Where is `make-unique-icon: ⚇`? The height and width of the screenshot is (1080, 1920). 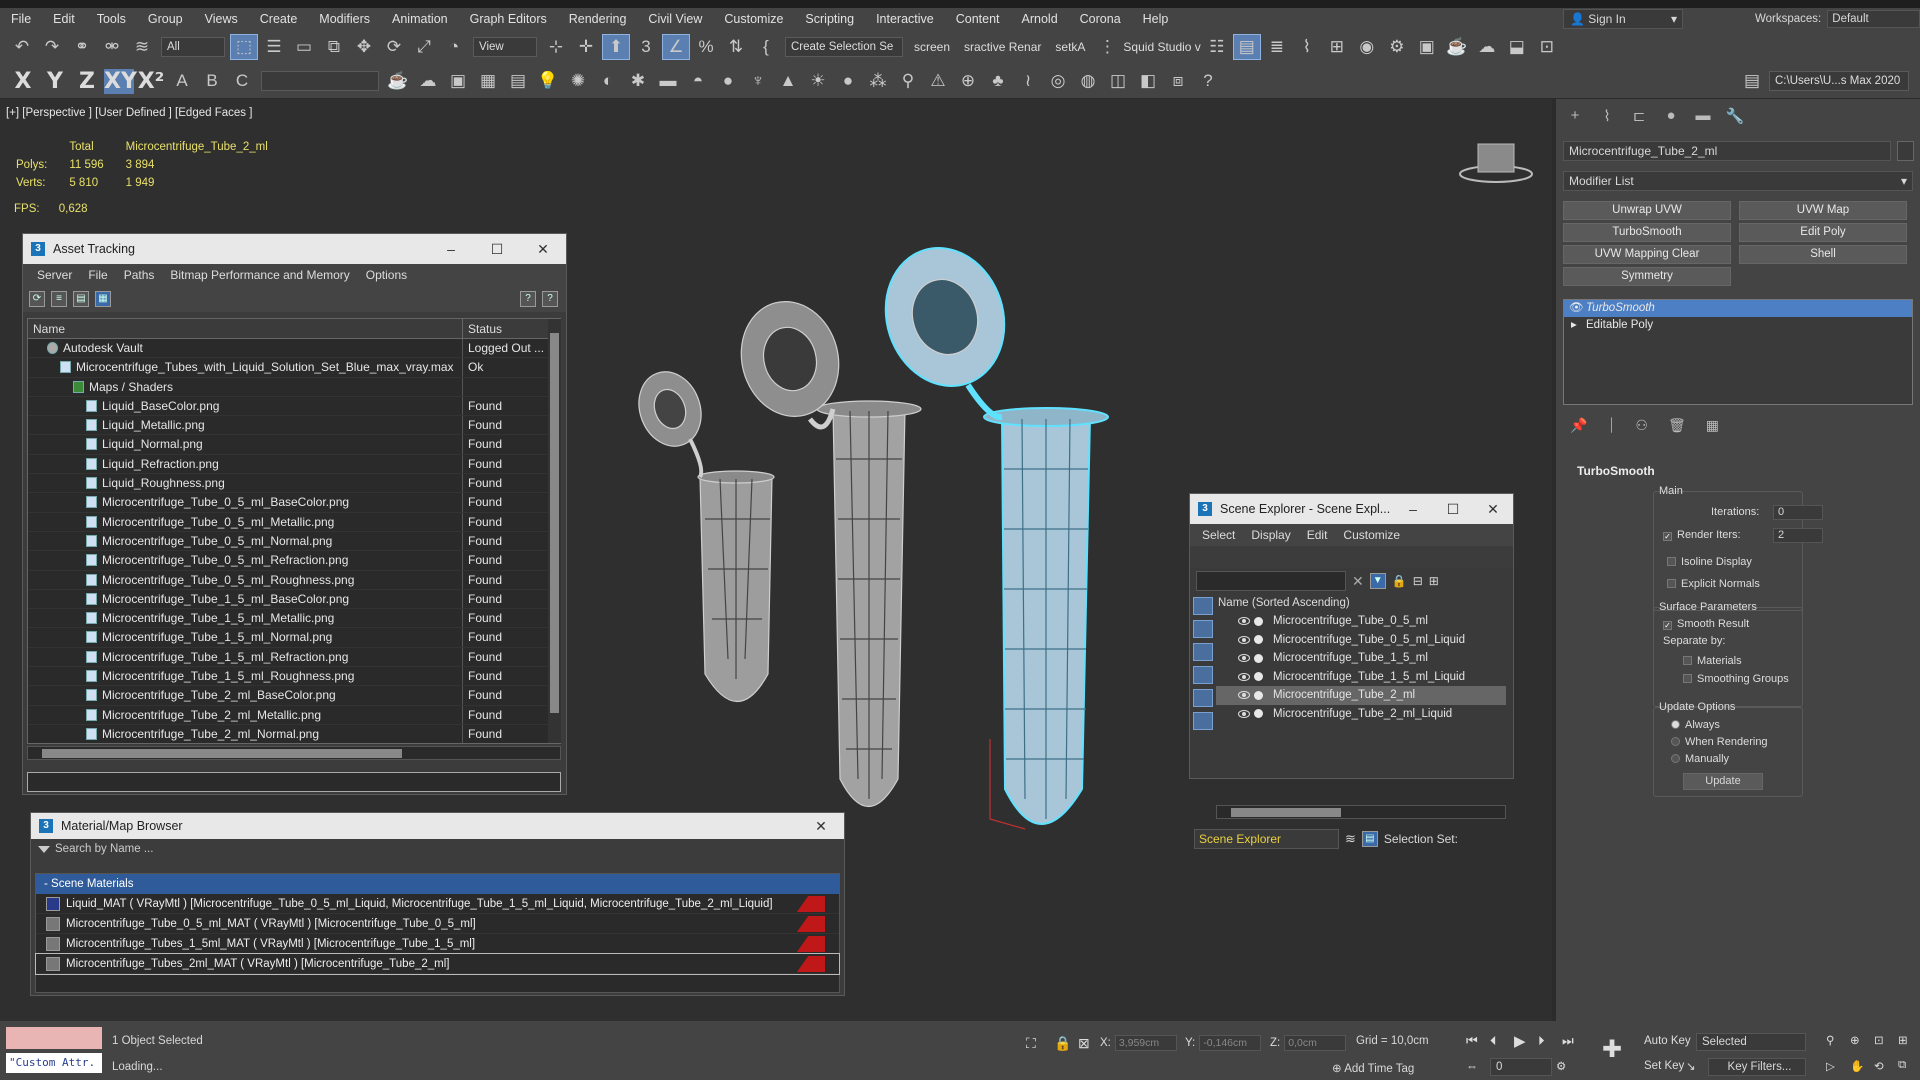 make-unique-icon: ⚇ is located at coordinates (1641, 425).